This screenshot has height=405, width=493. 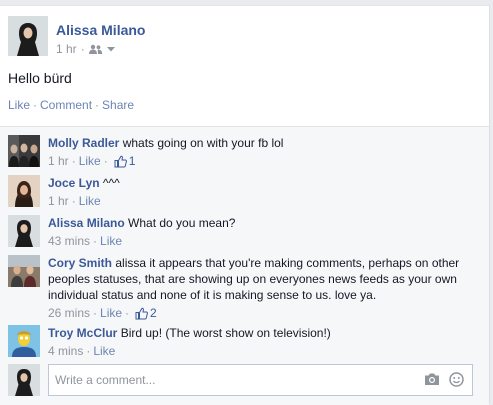 What do you see at coordinates (263, 241) in the screenshot?
I see `comment-actions: 43 mins · Like` at bounding box center [263, 241].